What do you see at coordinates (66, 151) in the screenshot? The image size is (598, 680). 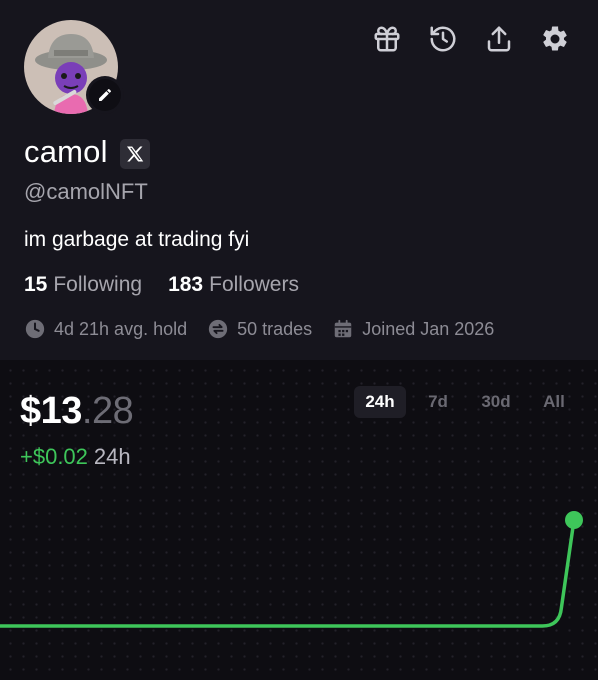 I see `display-name: camol` at bounding box center [66, 151].